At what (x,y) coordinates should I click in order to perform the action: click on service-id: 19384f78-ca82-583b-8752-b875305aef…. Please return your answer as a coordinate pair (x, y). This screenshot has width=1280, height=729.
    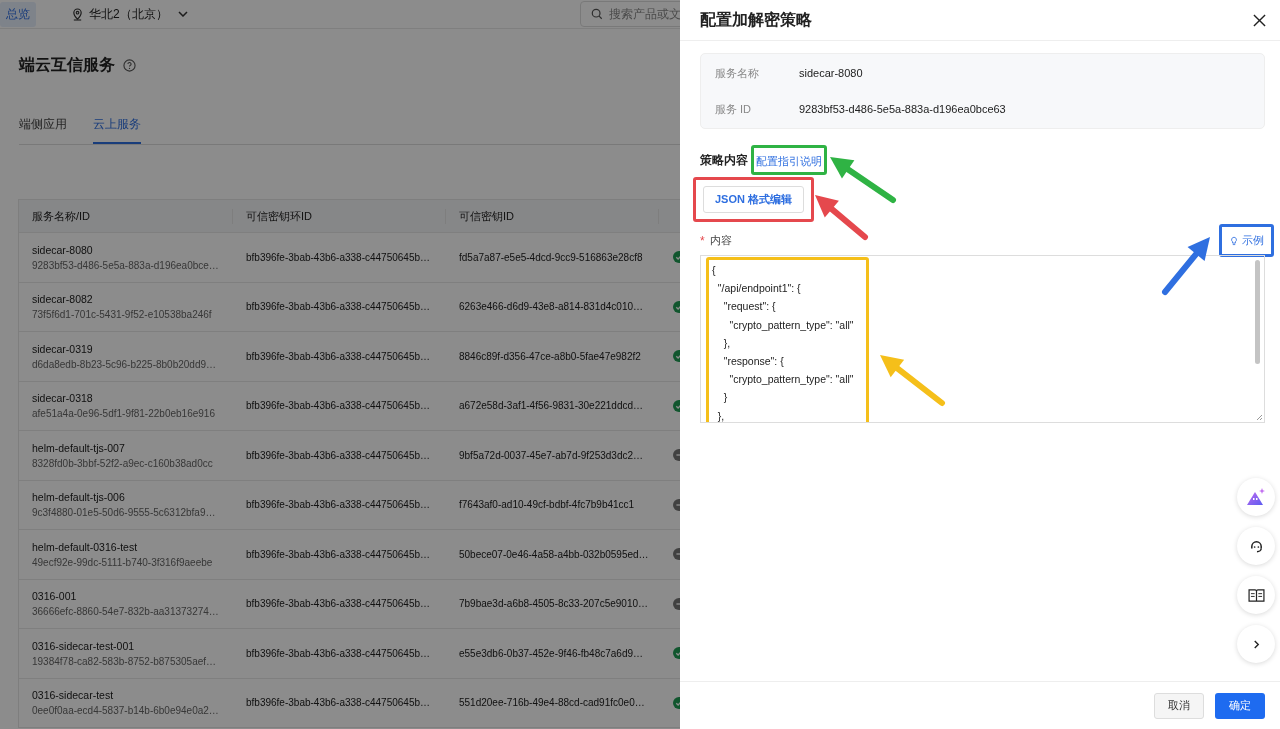
    Looking at the image, I should click on (125, 661).